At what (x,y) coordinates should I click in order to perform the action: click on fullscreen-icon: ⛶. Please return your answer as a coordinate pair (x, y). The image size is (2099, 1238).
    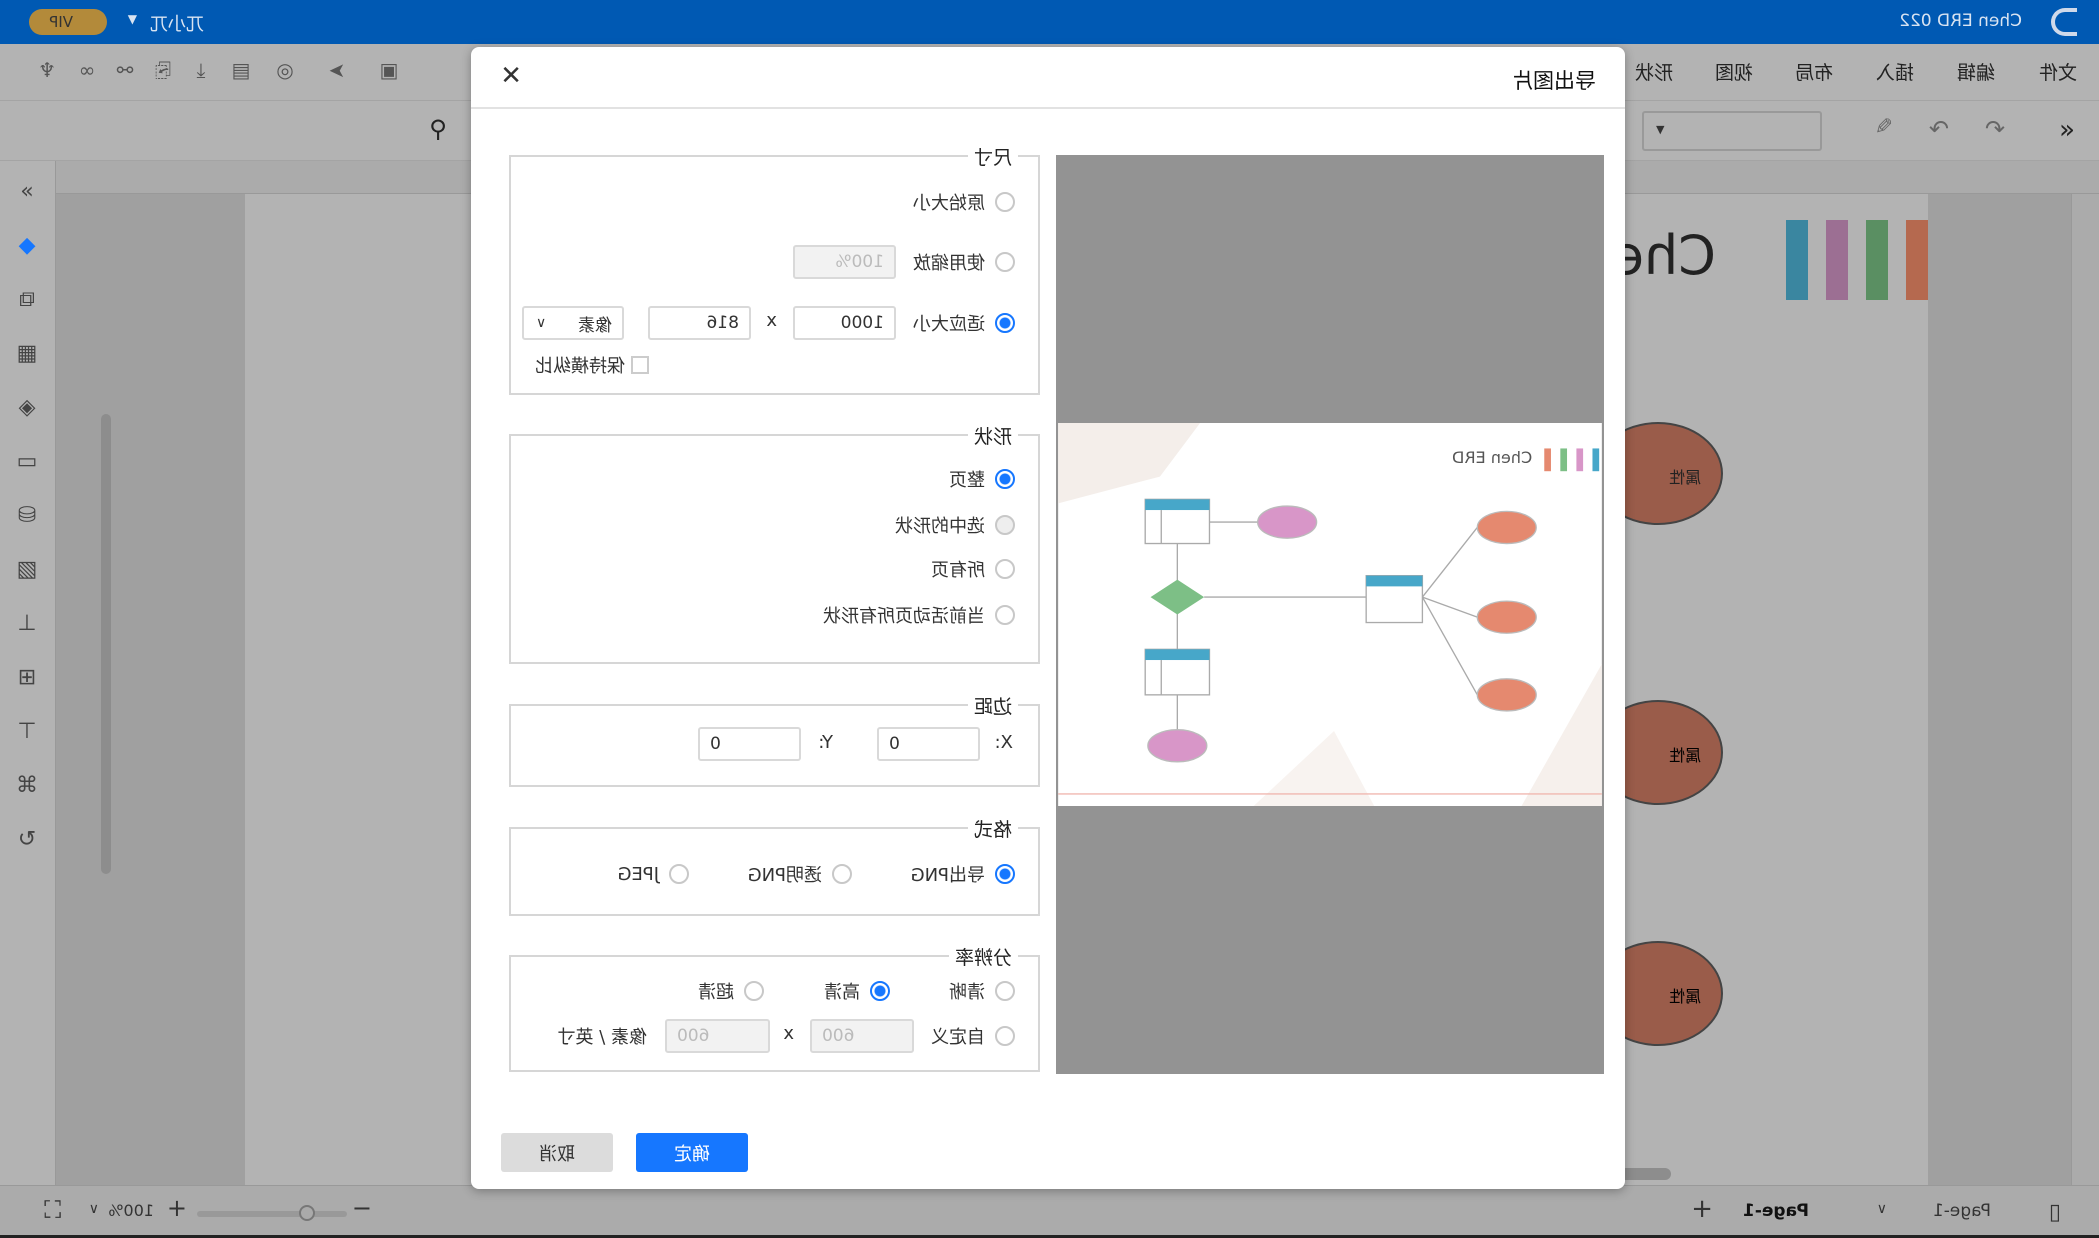
    Looking at the image, I should click on (52, 1210).